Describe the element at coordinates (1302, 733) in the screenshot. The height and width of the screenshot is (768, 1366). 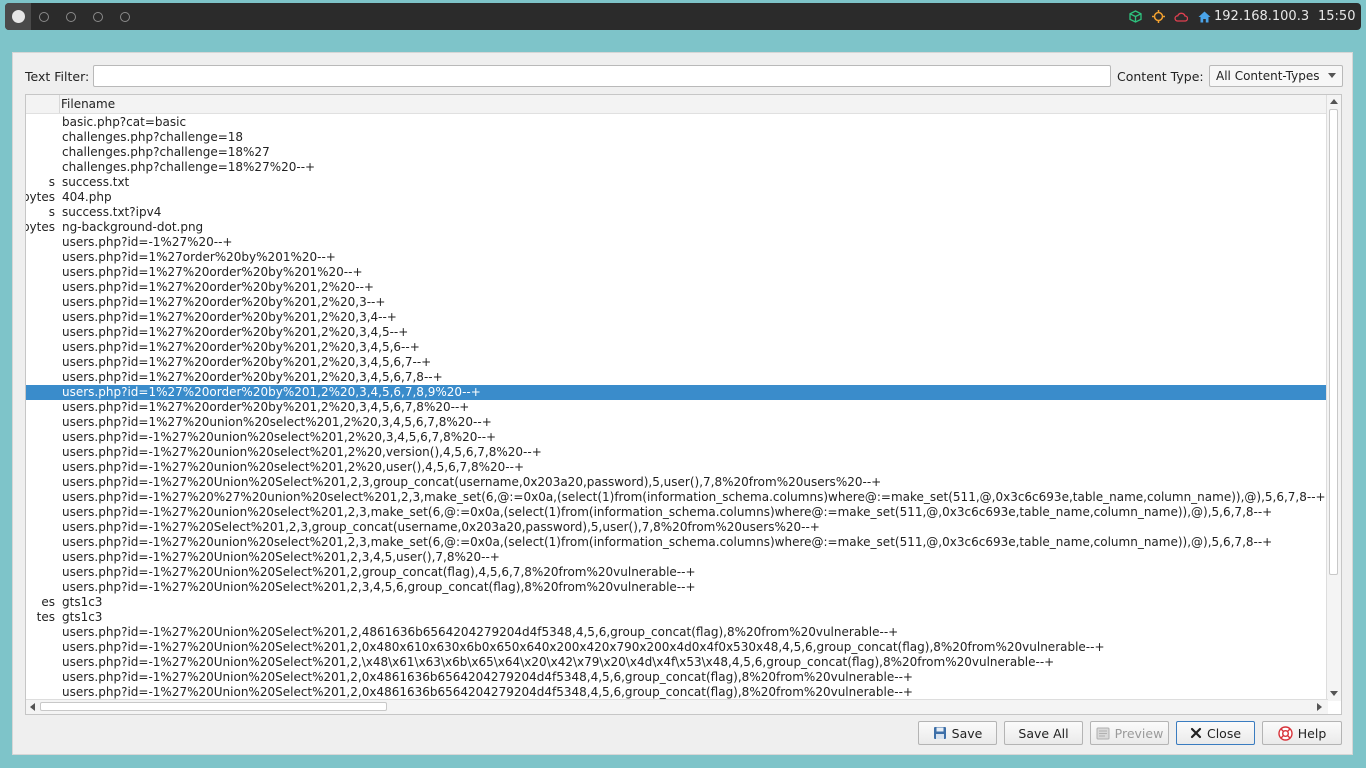
I see `help-button: Help` at that location.